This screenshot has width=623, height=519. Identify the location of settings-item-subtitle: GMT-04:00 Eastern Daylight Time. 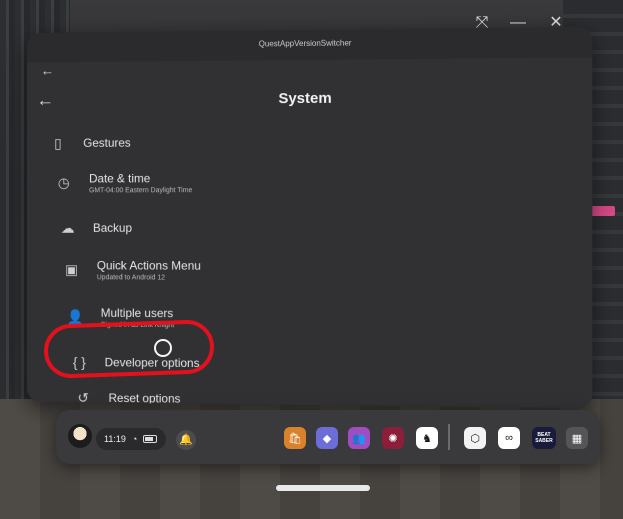
(141, 190).